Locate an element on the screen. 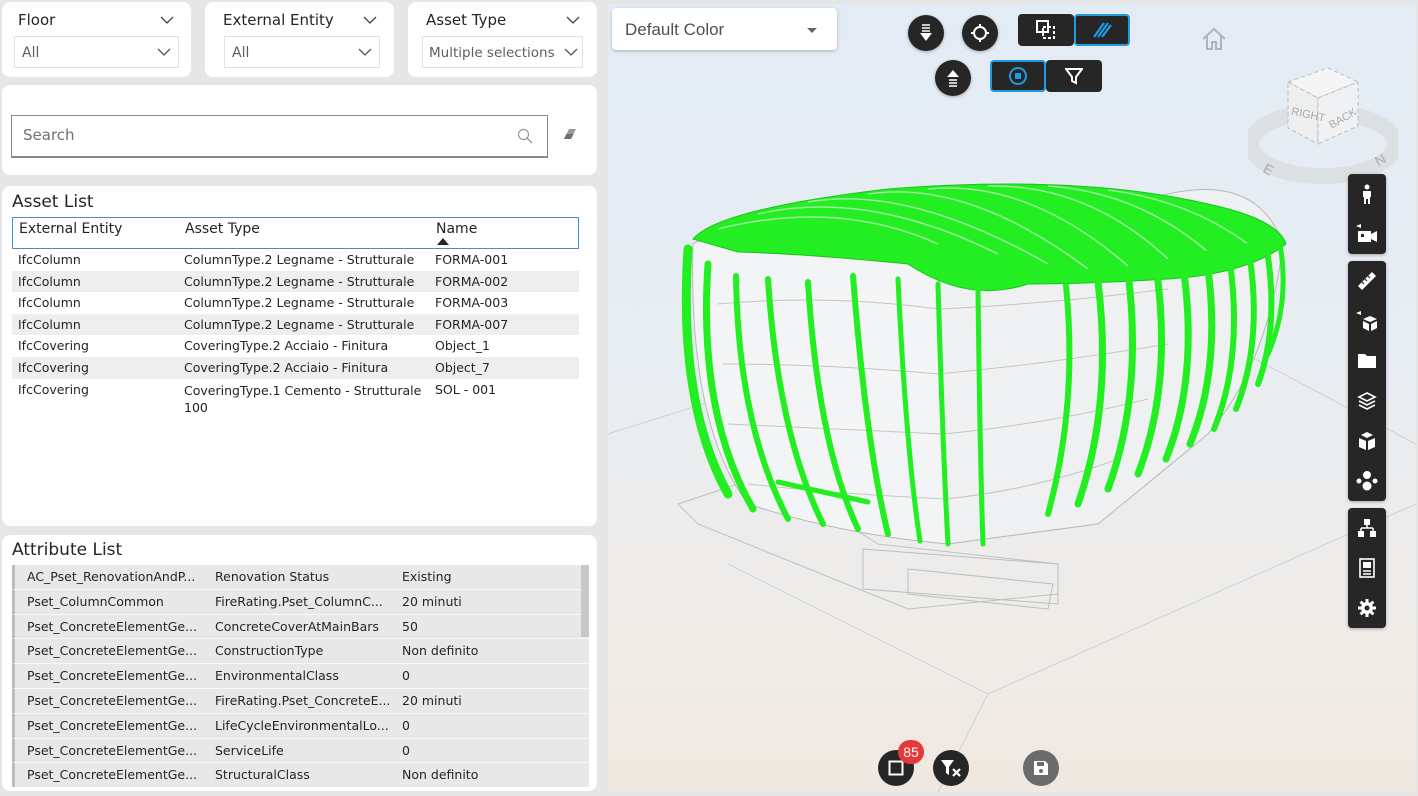 This screenshot has height=796, width=1418. explode-button is located at coordinates (1367, 321).